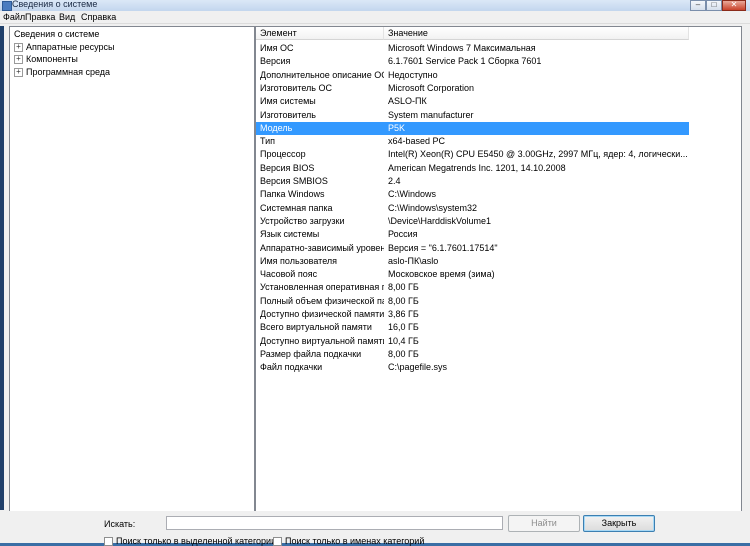  I want to click on row-item-value: x64-based PC, so click(417, 141).